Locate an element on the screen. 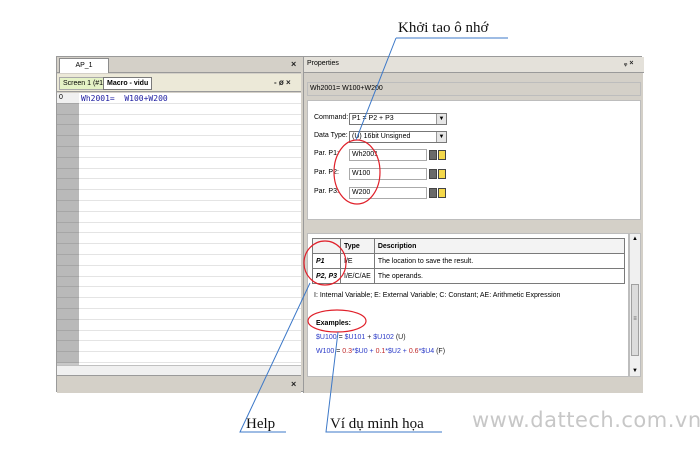 The height and width of the screenshot is (456, 700). callout-line-help is located at coordinates (275, 357).